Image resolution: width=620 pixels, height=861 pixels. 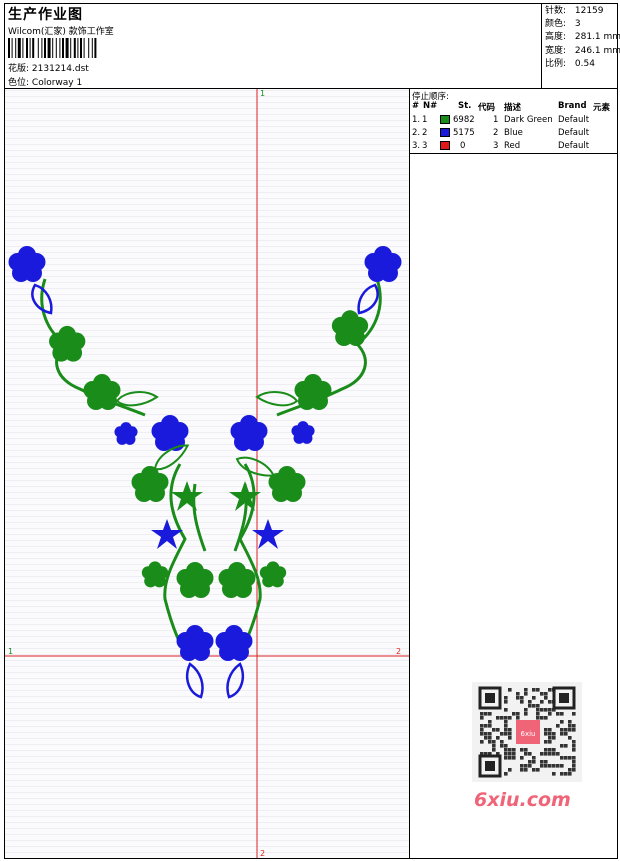 I want to click on colorway-label: 色位:, so click(x=19, y=83).